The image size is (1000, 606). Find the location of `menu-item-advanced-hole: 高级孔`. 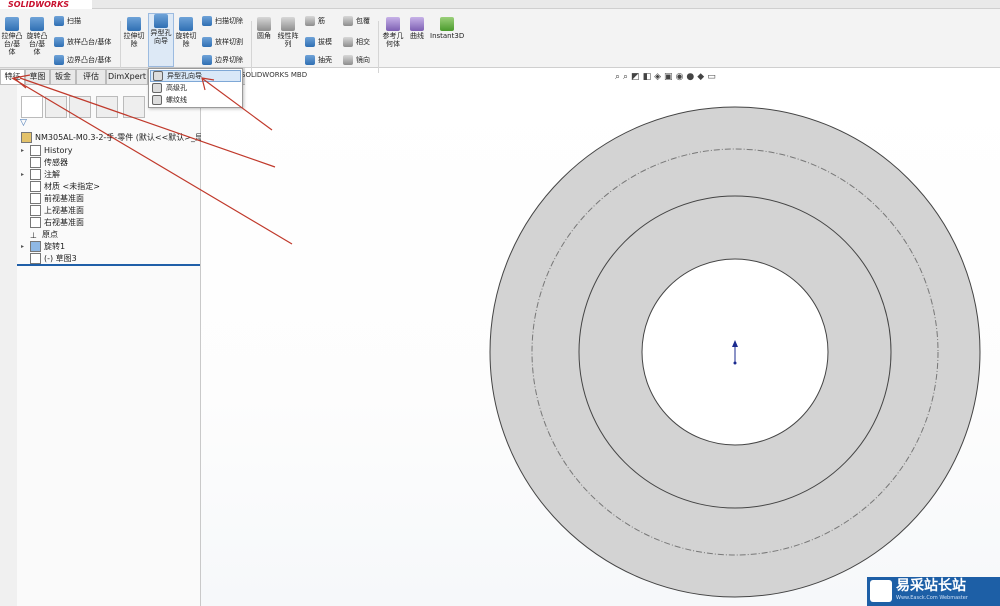

menu-item-advanced-hole: 高级孔 is located at coordinates (169, 88).